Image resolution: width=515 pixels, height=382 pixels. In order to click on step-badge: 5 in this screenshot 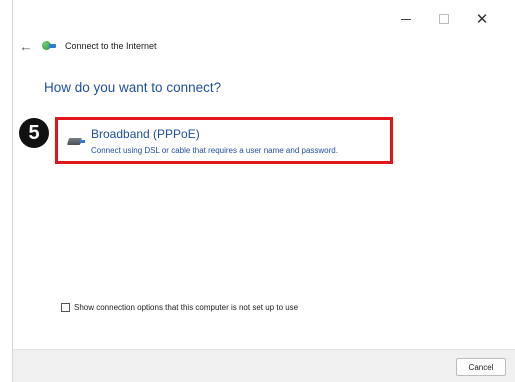, I will do `click(34, 133)`.